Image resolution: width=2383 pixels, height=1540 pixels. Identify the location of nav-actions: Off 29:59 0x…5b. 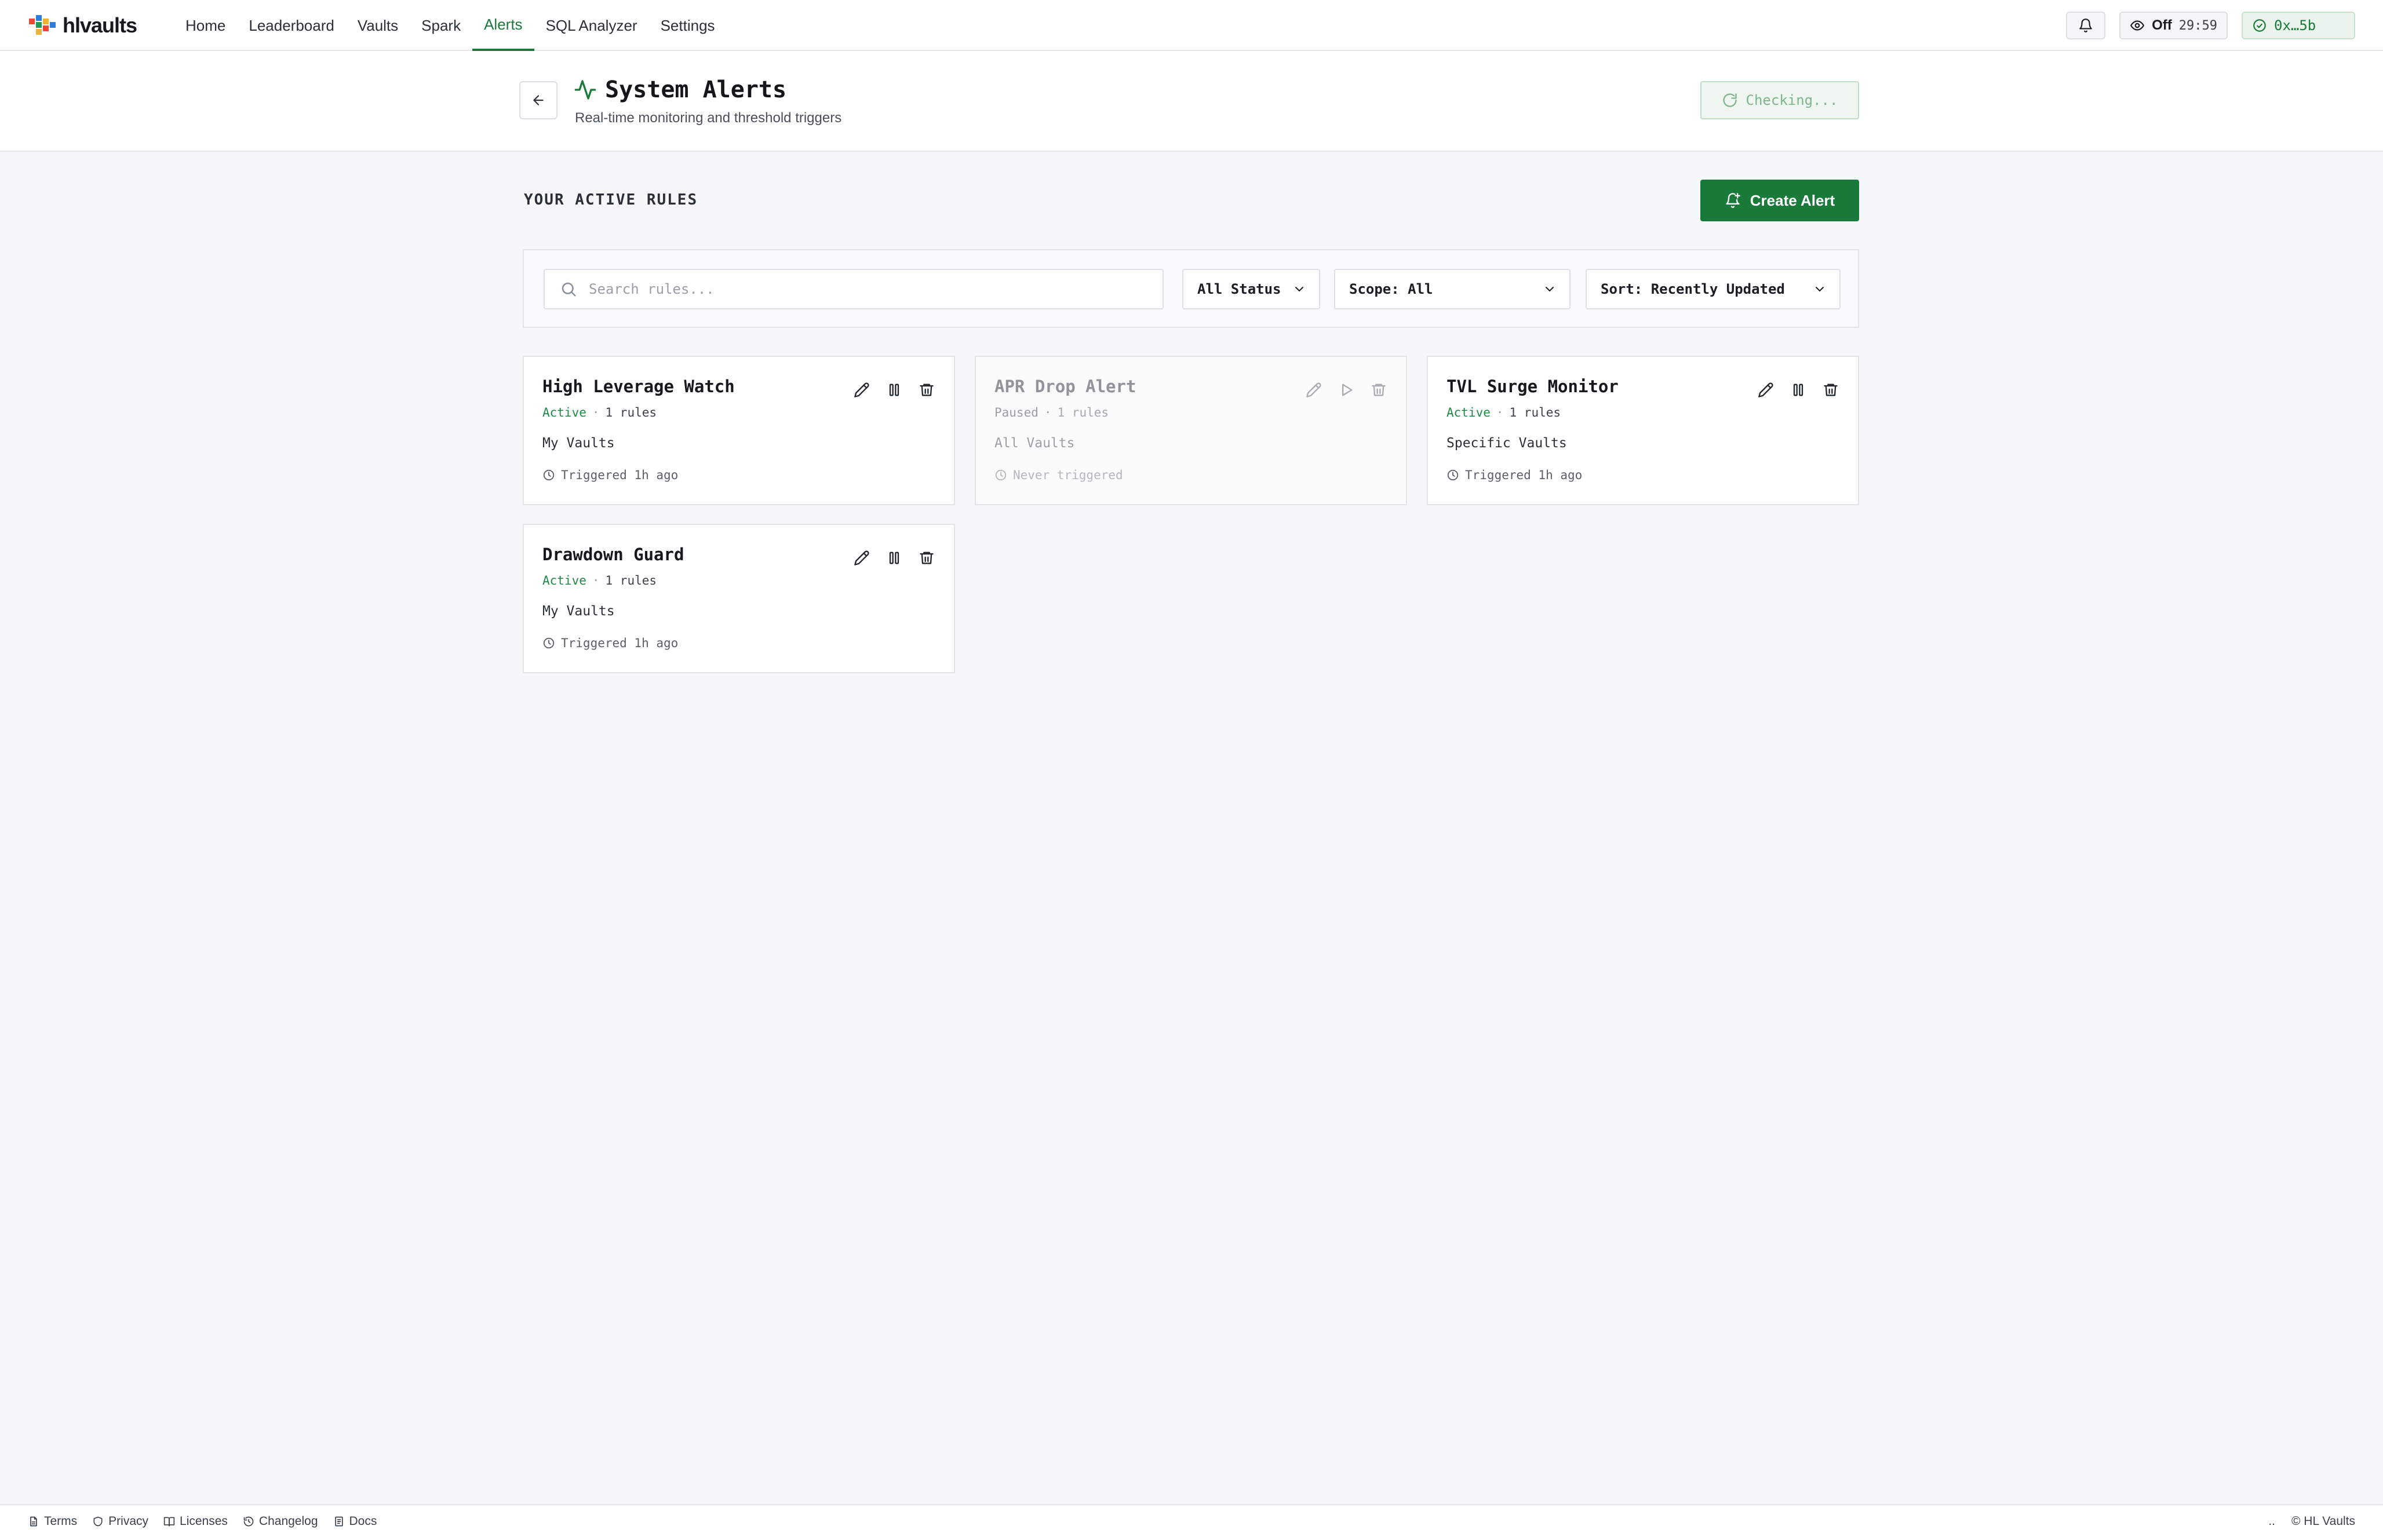
(2211, 26).